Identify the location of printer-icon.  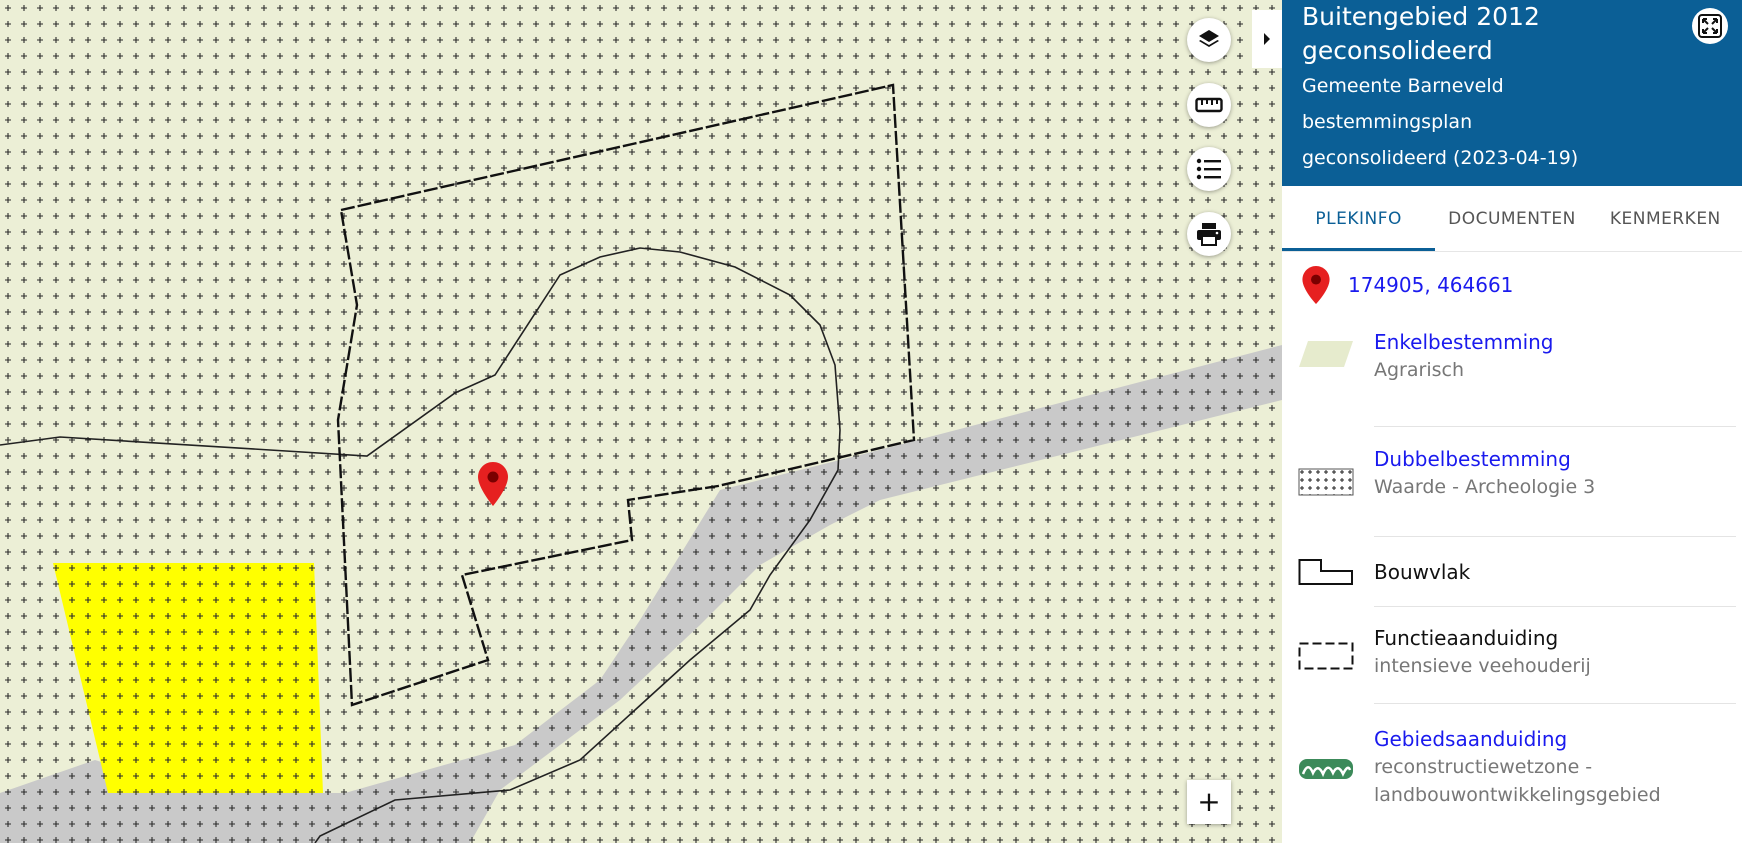
(1209, 234).